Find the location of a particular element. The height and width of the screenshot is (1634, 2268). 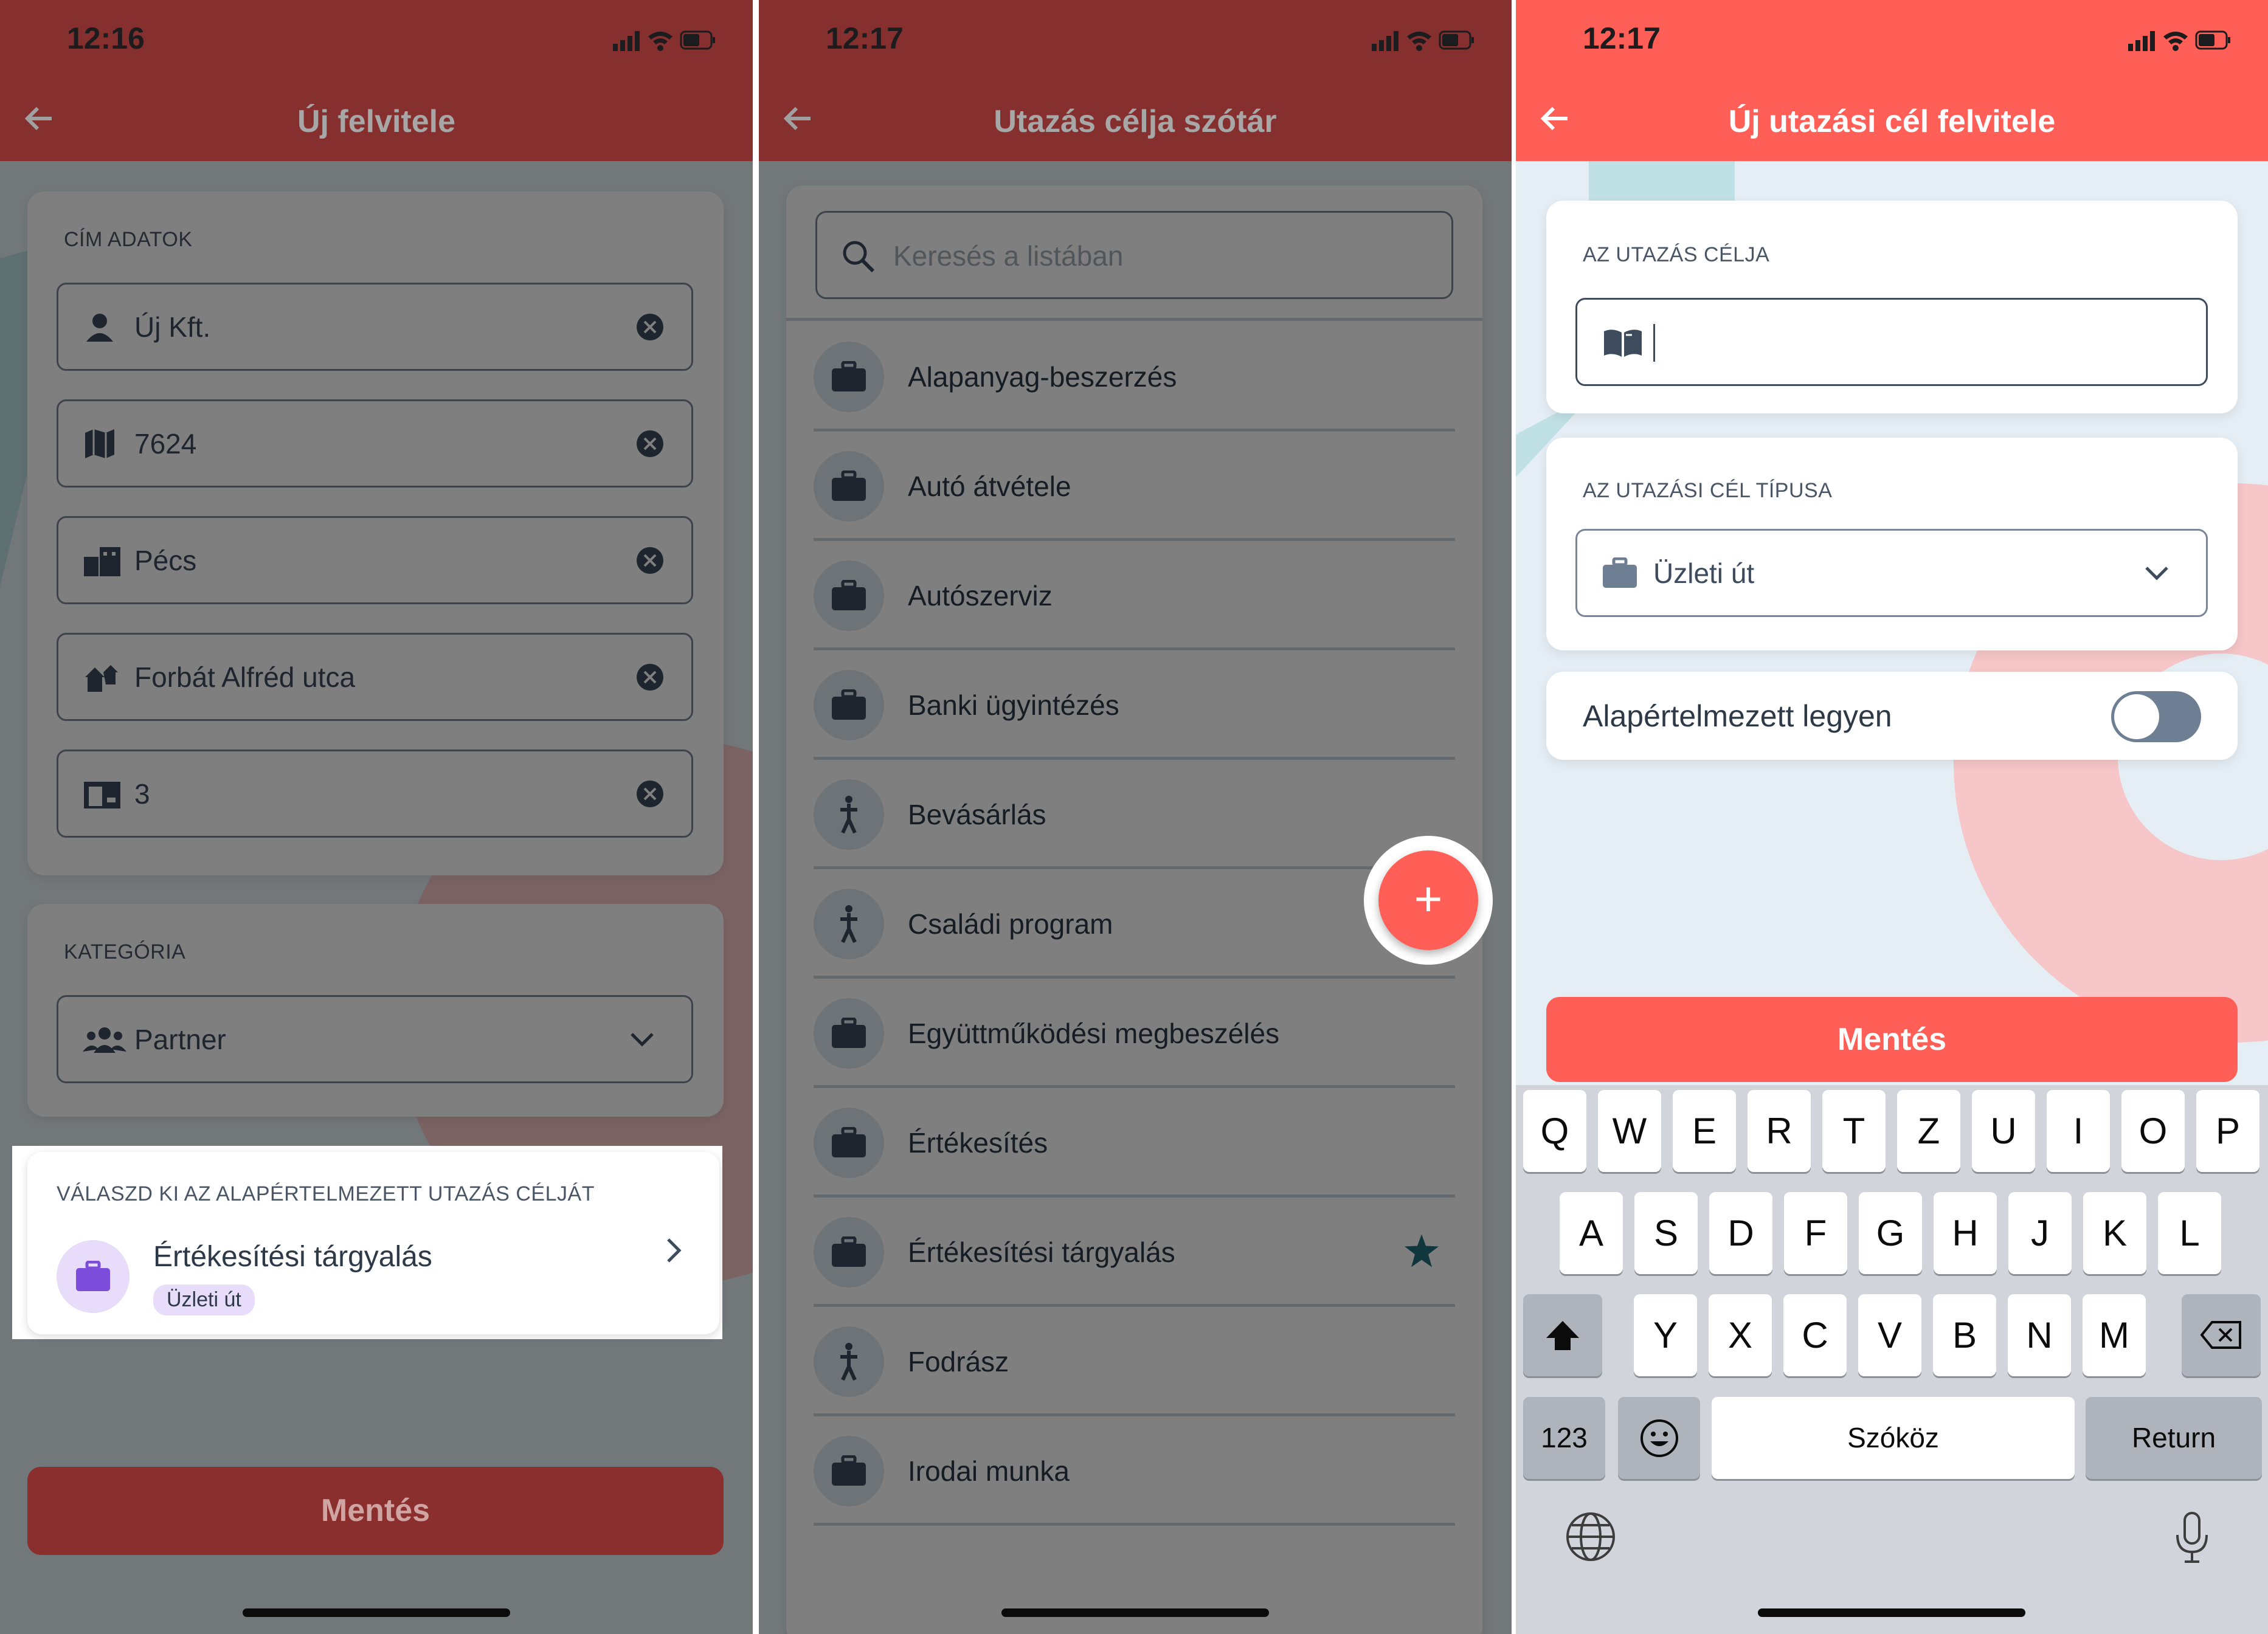

chevron-down-icon is located at coordinates (2156, 573).